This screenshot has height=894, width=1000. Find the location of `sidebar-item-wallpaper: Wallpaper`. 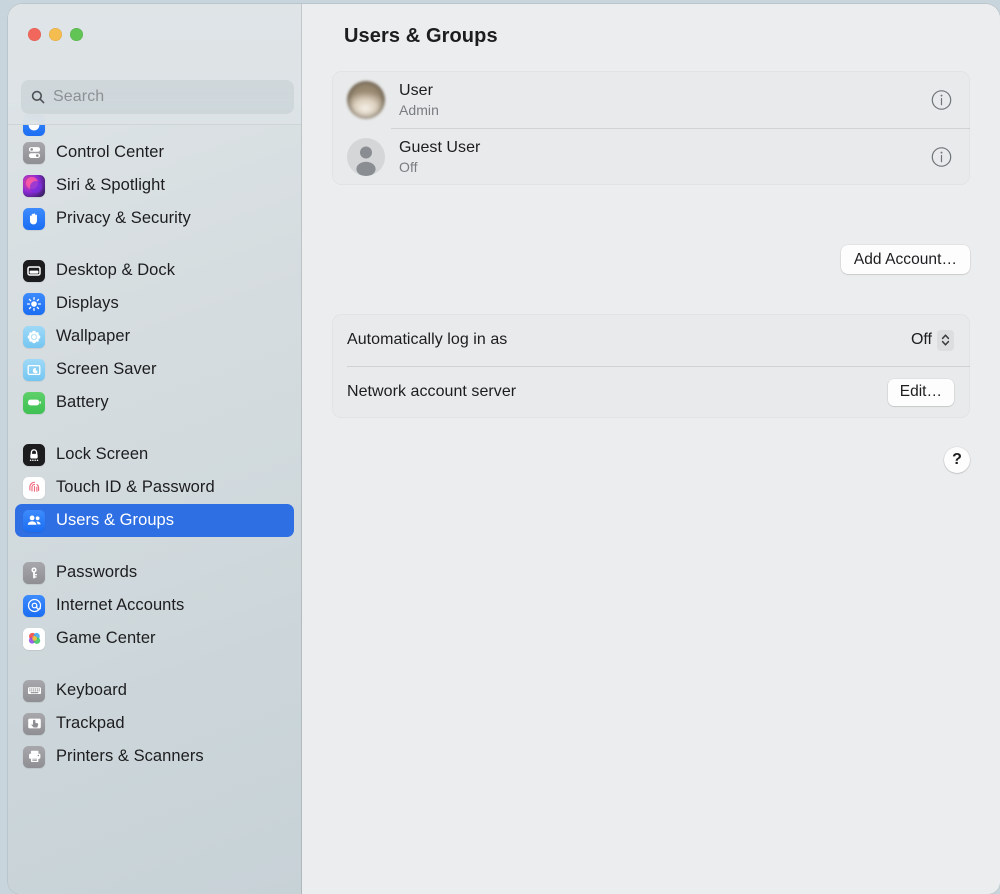

sidebar-item-wallpaper: Wallpaper is located at coordinates (154, 336).